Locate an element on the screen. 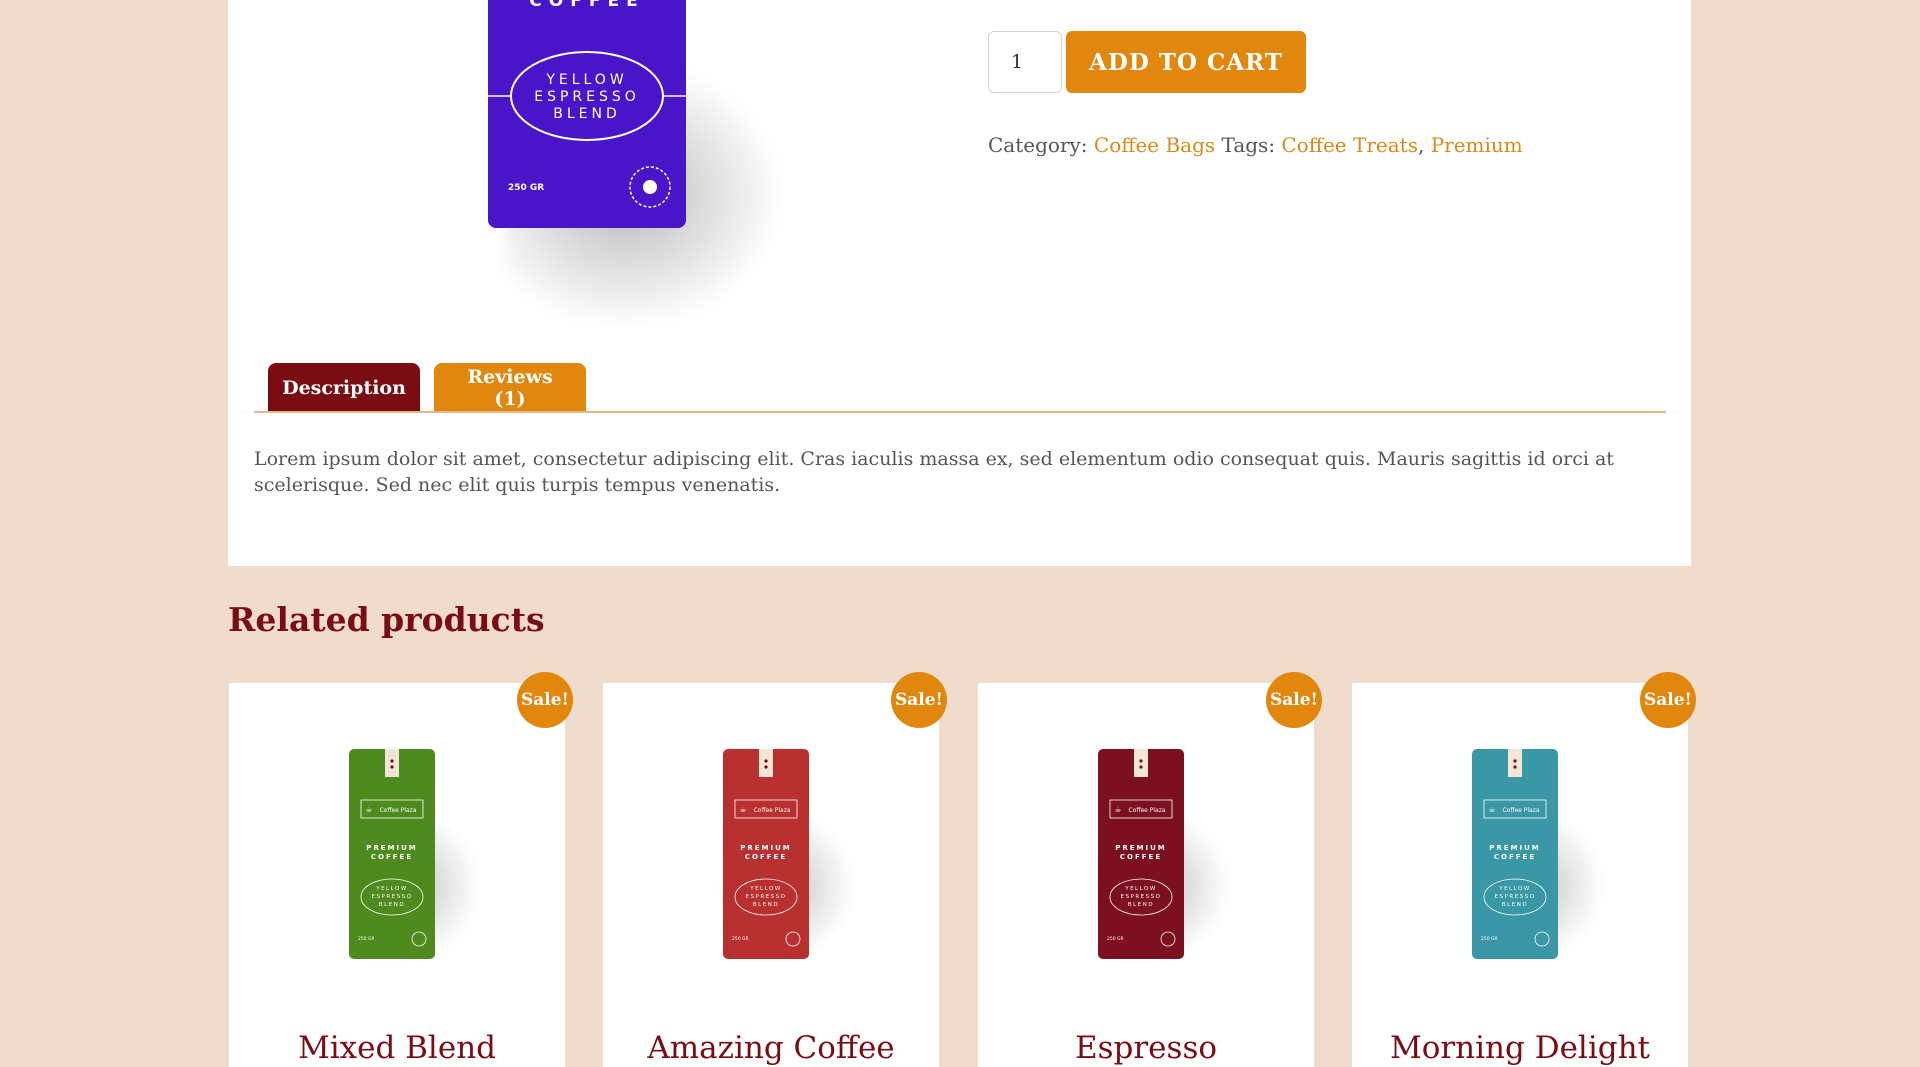 The width and height of the screenshot is (1920, 1067). add-to-cart-button: ADD TO CART is located at coordinates (1186, 62).